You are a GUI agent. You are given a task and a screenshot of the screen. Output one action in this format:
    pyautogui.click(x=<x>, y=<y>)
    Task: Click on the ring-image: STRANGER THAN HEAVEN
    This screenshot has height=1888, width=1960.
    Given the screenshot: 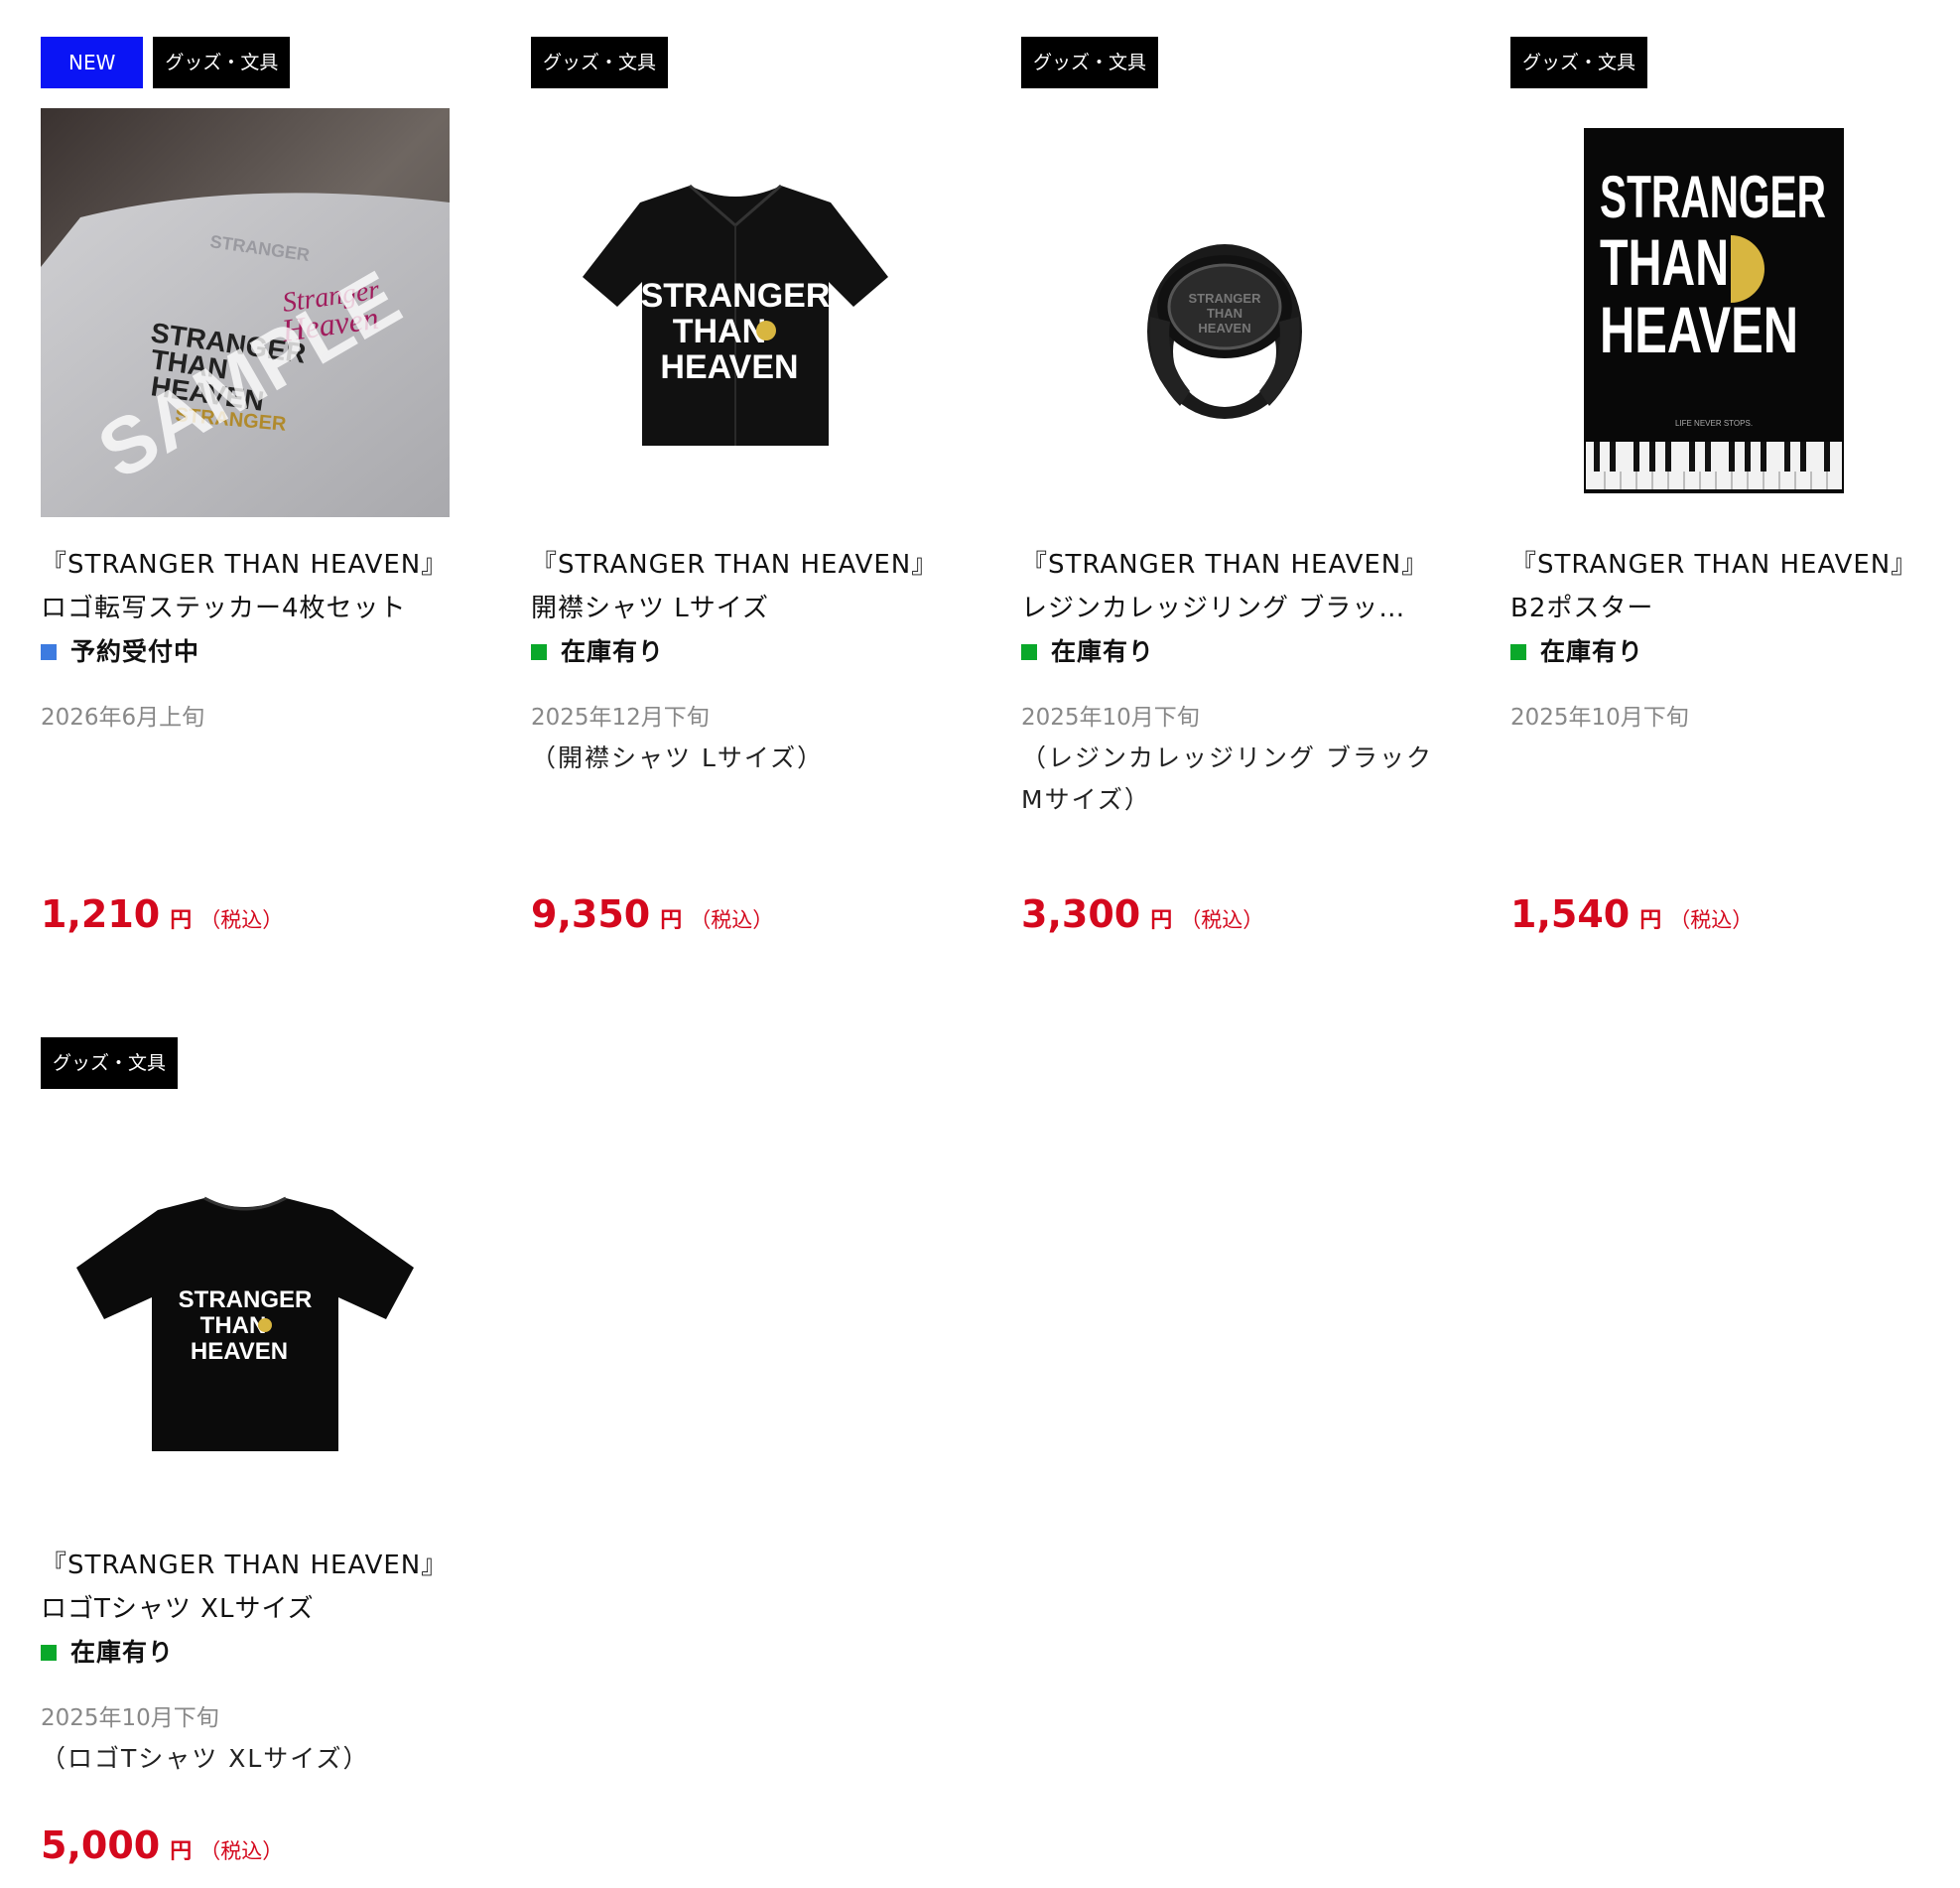 What is the action you would take?
    pyautogui.click(x=1224, y=331)
    